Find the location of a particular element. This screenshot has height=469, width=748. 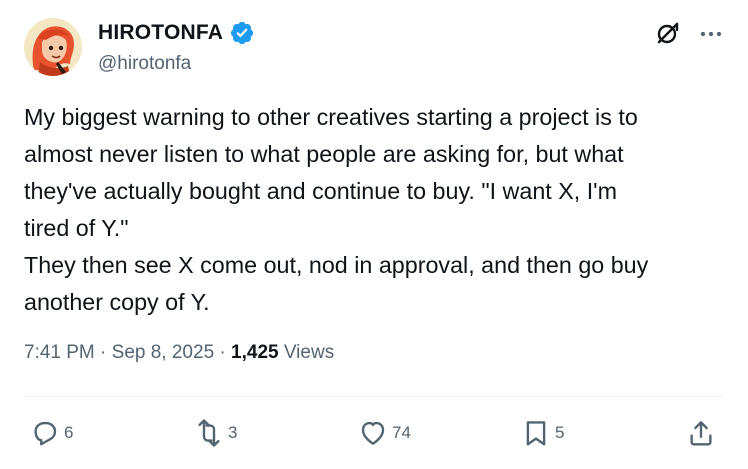

views-label: Views is located at coordinates (306, 352).